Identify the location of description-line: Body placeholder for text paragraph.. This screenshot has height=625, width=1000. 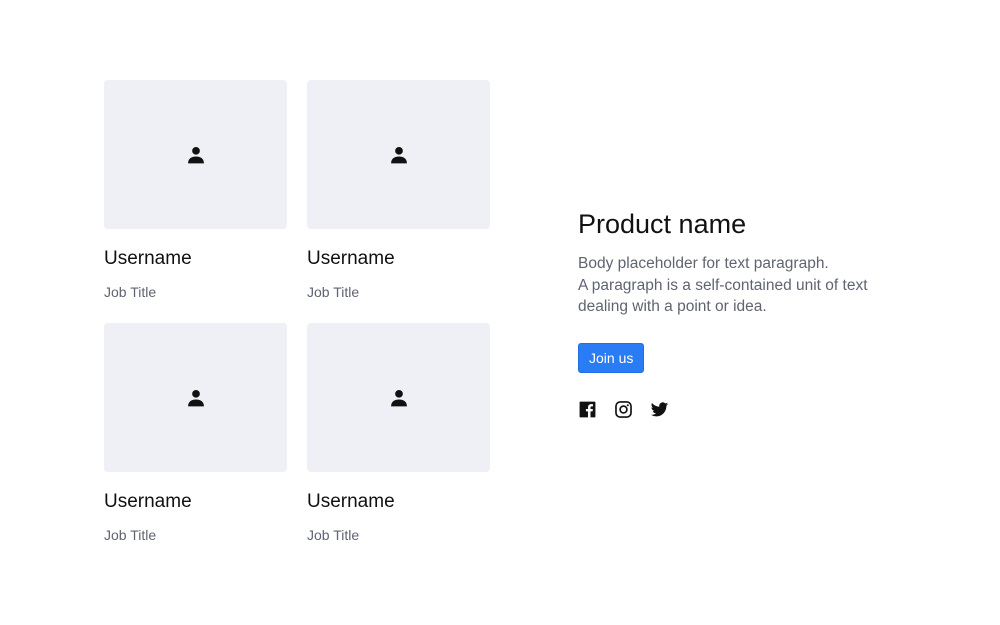
(703, 263).